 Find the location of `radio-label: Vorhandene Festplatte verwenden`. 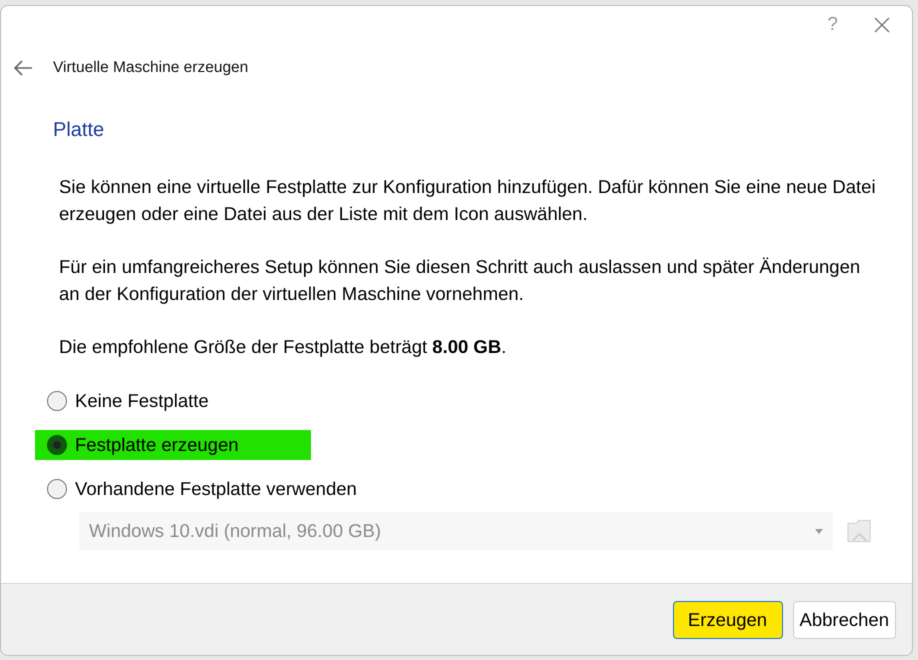

radio-label: Vorhandene Festplatte verwenden is located at coordinates (216, 489).